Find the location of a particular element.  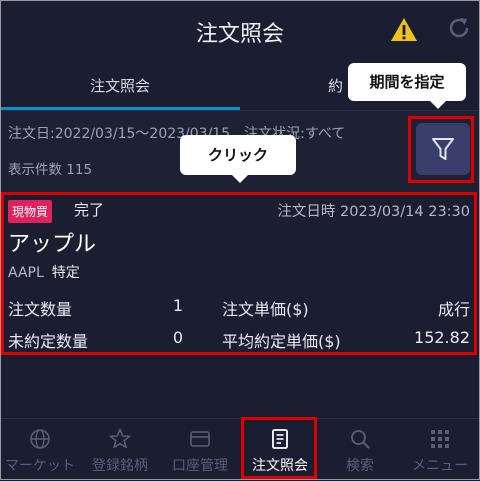

header: 注文照会 is located at coordinates (240, 31).